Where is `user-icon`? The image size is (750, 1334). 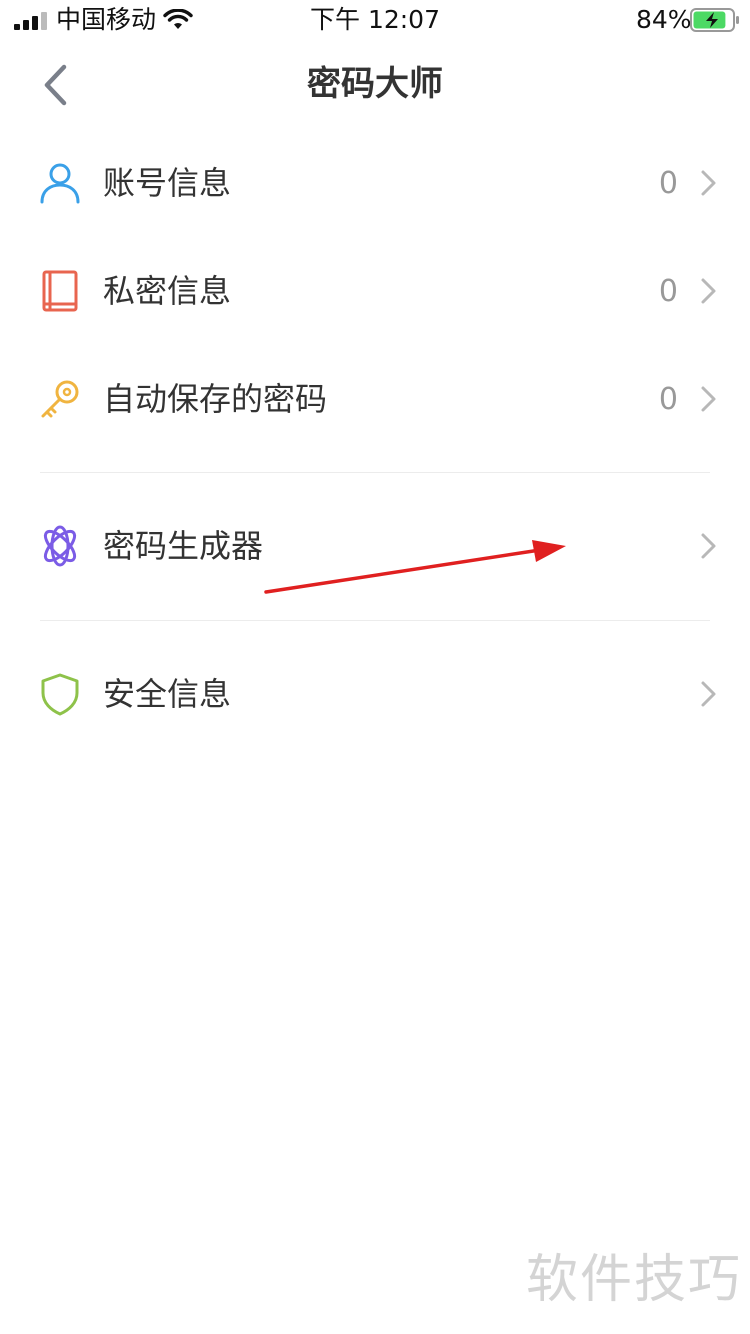
user-icon is located at coordinates (60, 183).